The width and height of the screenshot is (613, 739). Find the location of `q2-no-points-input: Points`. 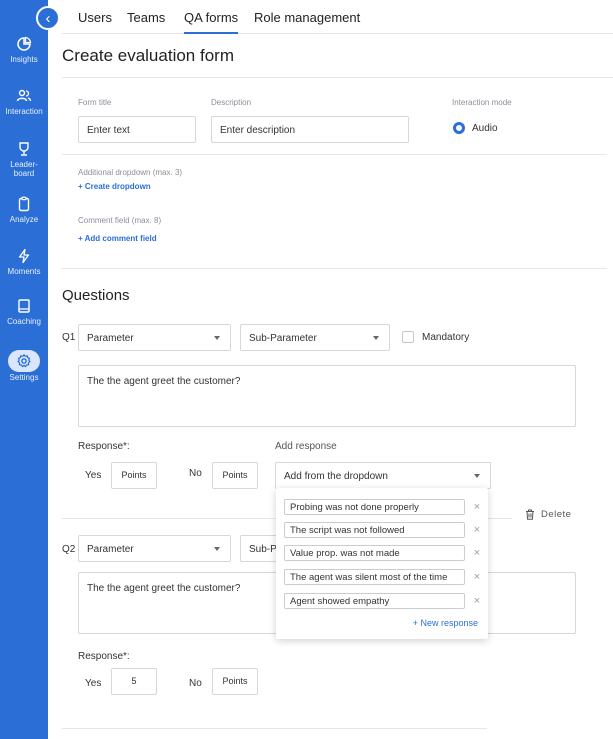

q2-no-points-input: Points is located at coordinates (235, 681).